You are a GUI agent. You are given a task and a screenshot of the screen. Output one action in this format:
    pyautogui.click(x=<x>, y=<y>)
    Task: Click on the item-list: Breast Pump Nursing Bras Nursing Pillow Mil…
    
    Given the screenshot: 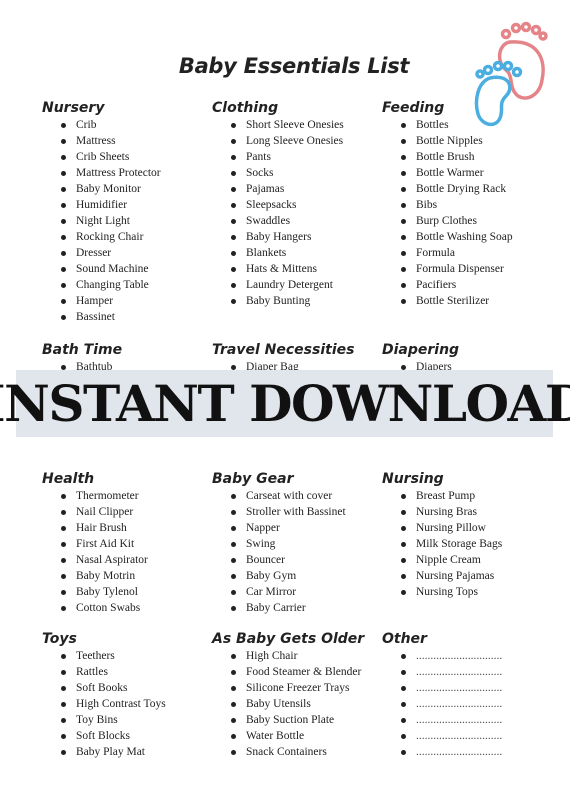 What is the action you would take?
    pyautogui.click(x=464, y=544)
    